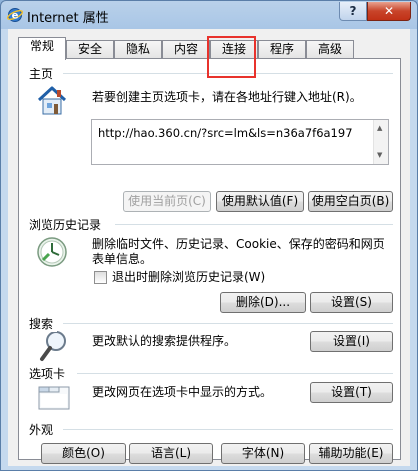 The image size is (418, 471). I want to click on help-button: ?, so click(353, 11).